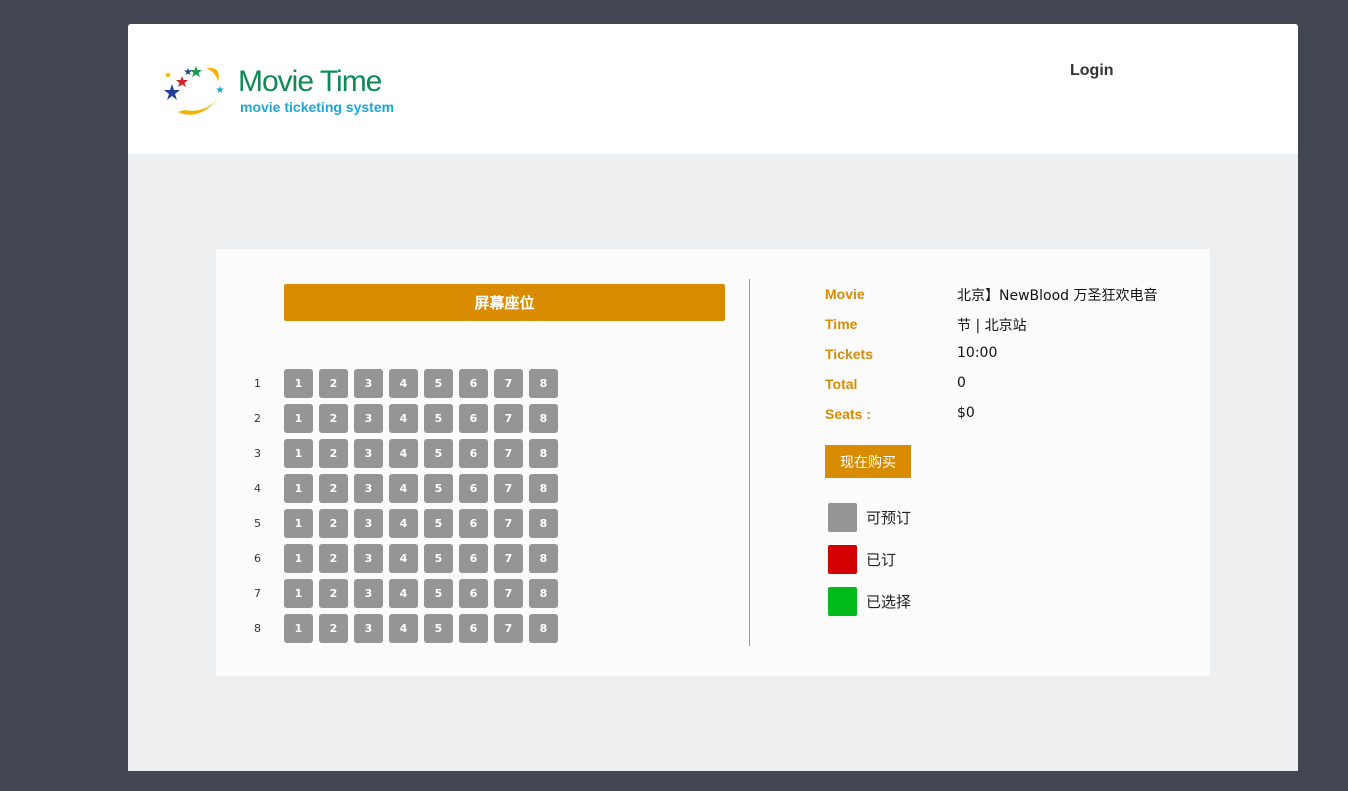  What do you see at coordinates (889, 518) in the screenshot?
I see `legend-available-label: 可预订` at bounding box center [889, 518].